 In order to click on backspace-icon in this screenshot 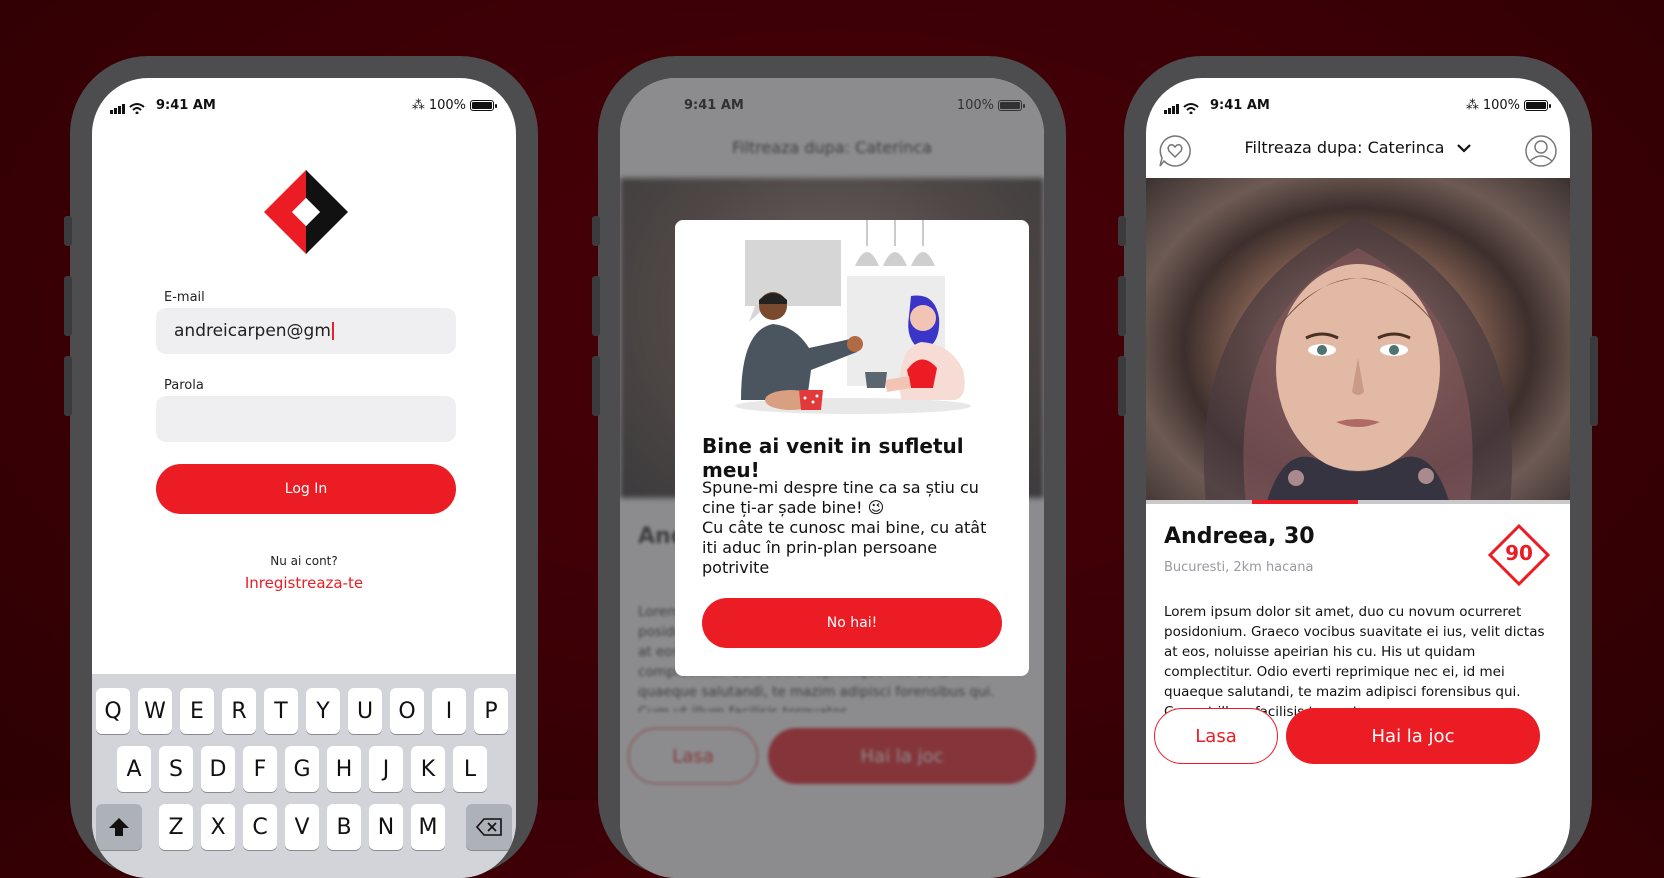, I will do `click(489, 827)`.